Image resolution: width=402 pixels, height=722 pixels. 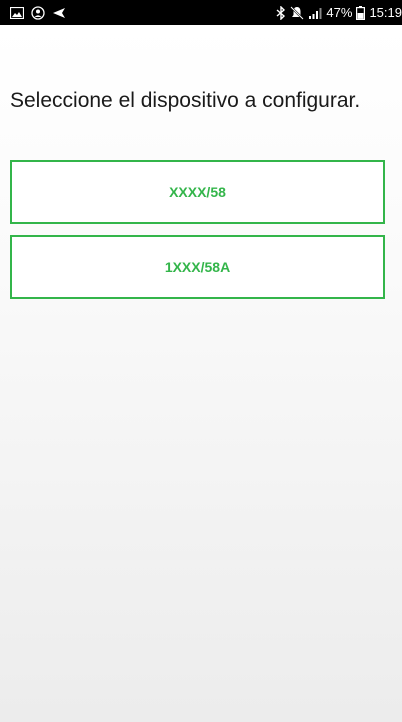 What do you see at coordinates (185, 100) in the screenshot?
I see `page-title: Seleccione el dispositivo a configurar.` at bounding box center [185, 100].